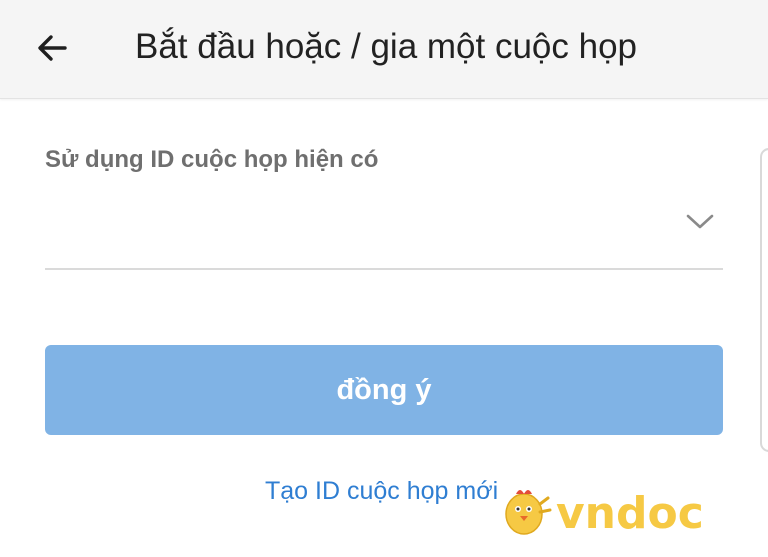 Image resolution: width=768 pixels, height=557 pixels. I want to click on page-title: Bắt đầu hoặc / gia một cuộc họp, so click(386, 46).